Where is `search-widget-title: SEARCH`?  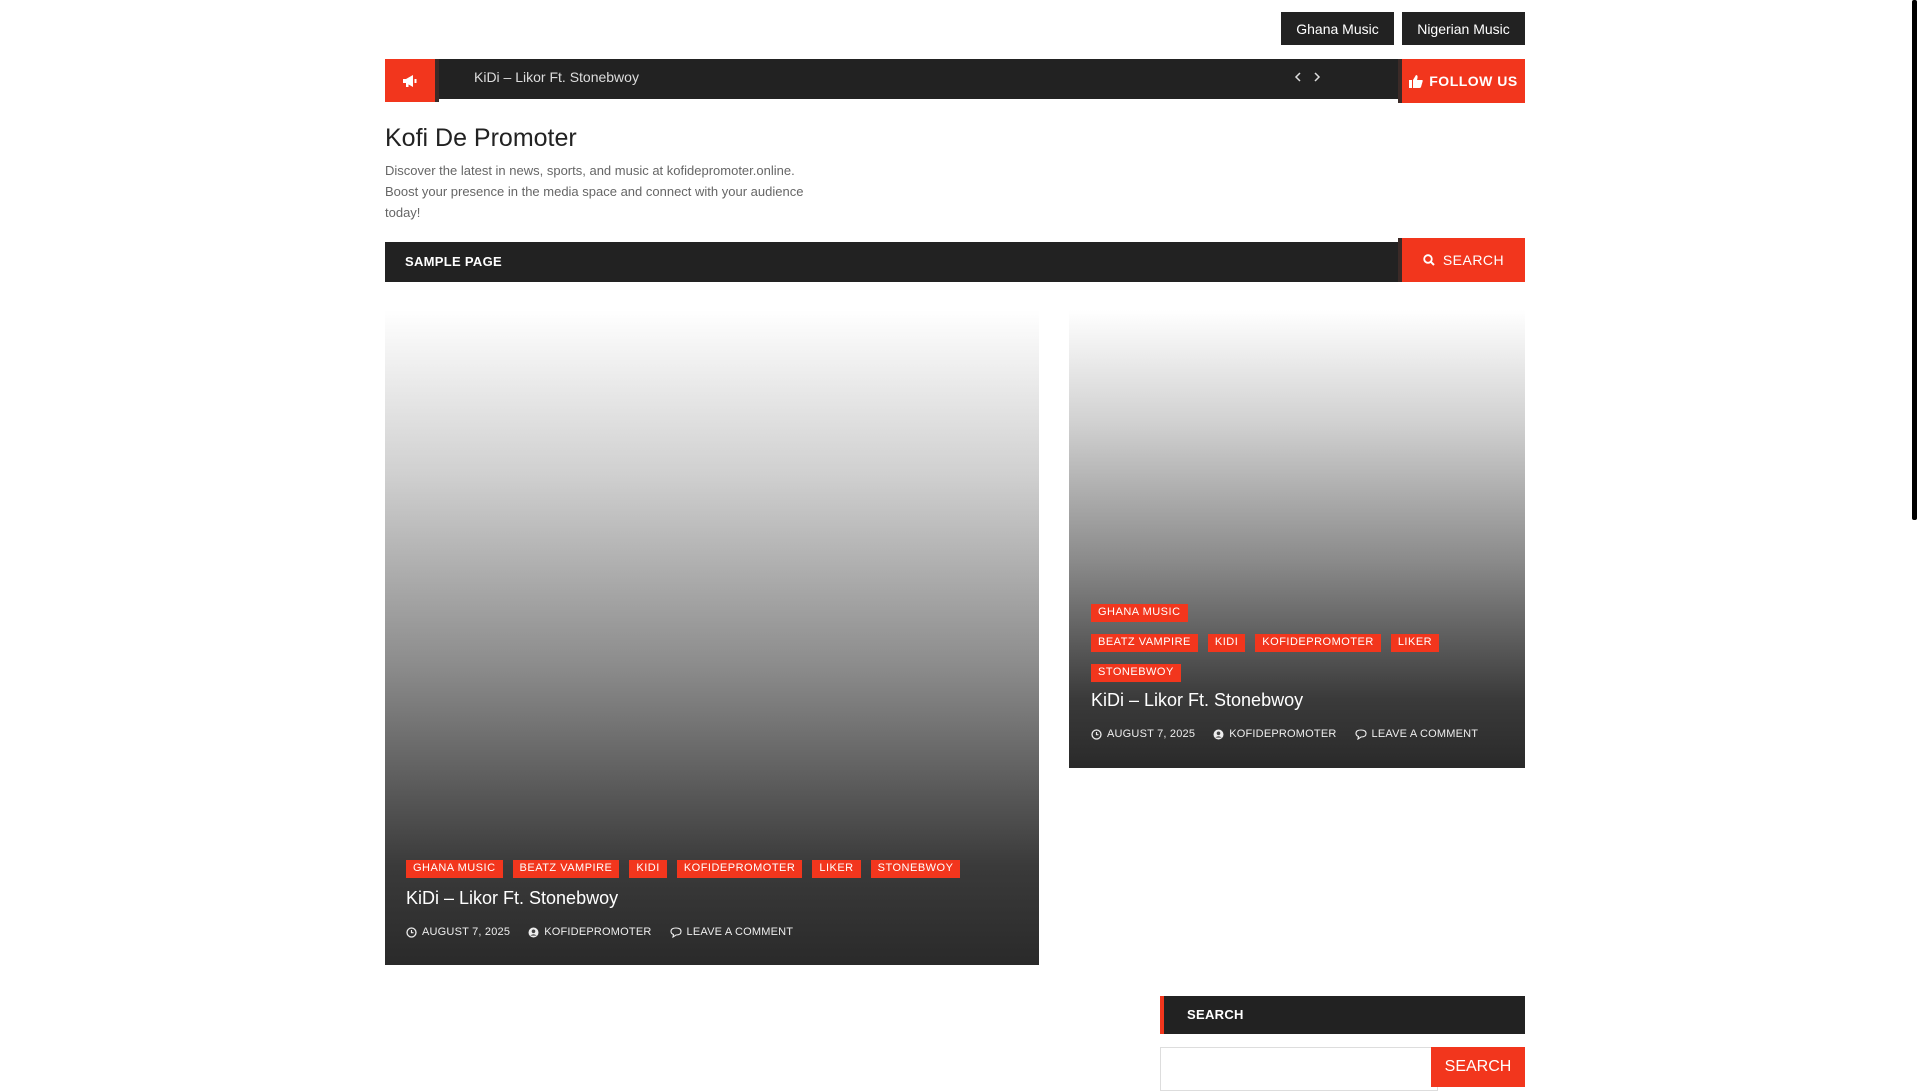 search-widget-title: SEARCH is located at coordinates (1215, 1014).